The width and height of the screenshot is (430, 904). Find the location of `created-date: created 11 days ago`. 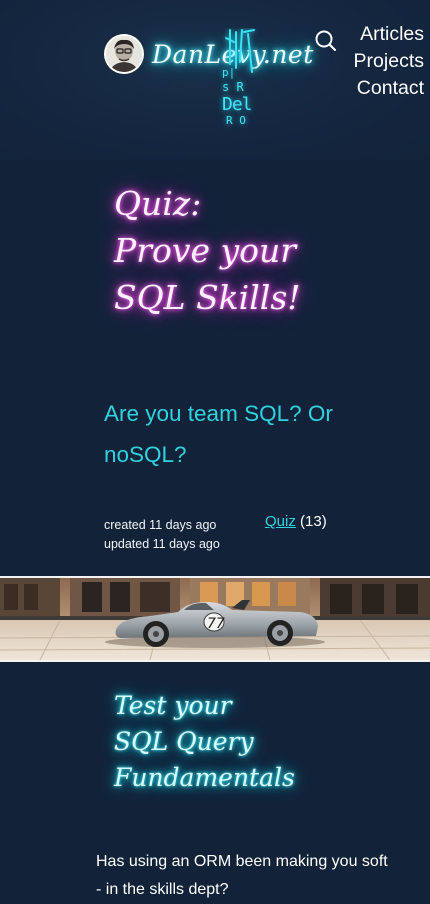

created-date: created 11 days ago is located at coordinates (160, 525).